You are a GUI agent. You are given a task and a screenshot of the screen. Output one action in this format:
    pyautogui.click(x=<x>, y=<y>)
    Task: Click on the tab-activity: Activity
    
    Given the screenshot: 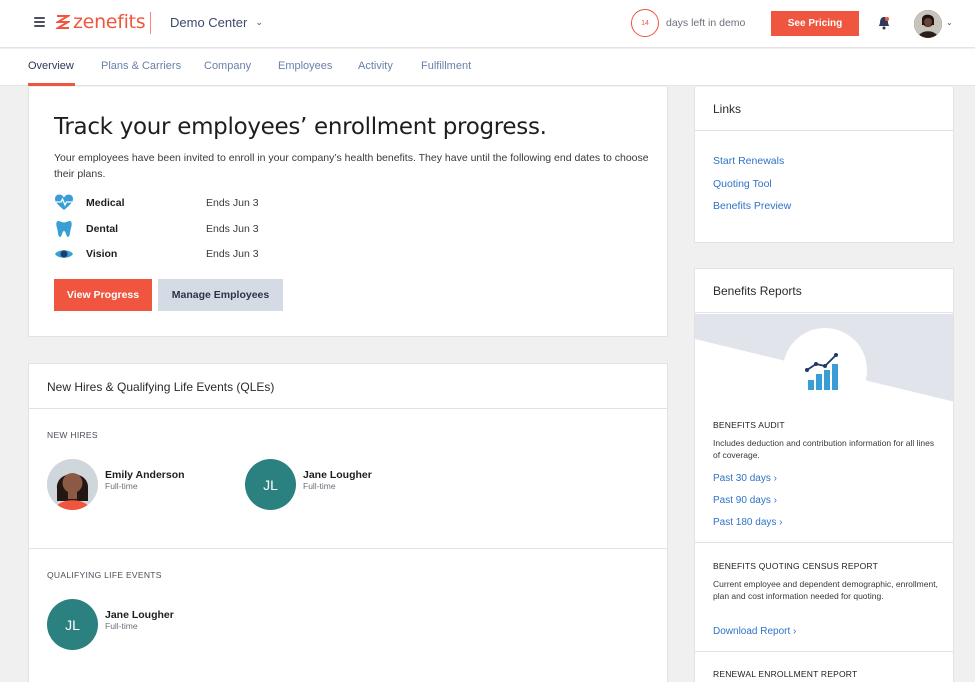 What is the action you would take?
    pyautogui.click(x=375, y=66)
    